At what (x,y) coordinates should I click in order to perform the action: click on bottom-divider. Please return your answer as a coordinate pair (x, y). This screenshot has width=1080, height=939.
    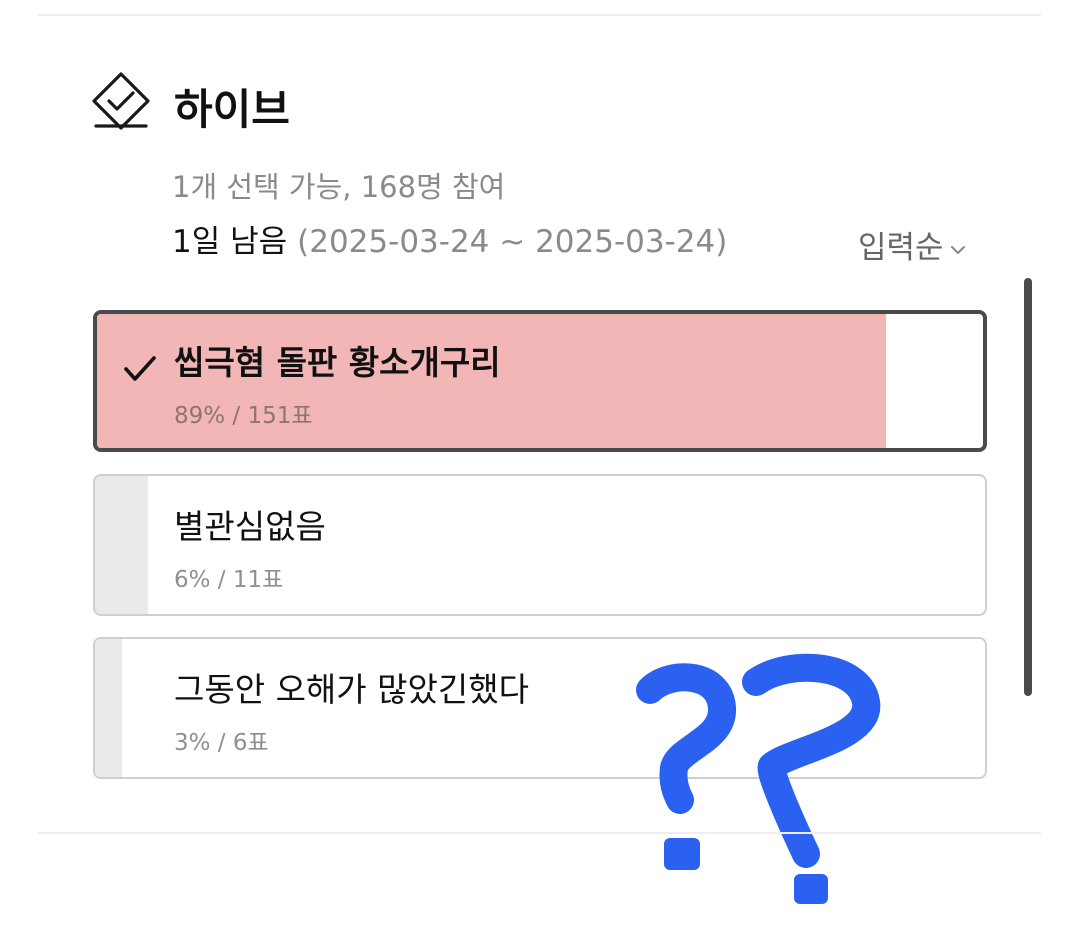
    Looking at the image, I should click on (539, 833).